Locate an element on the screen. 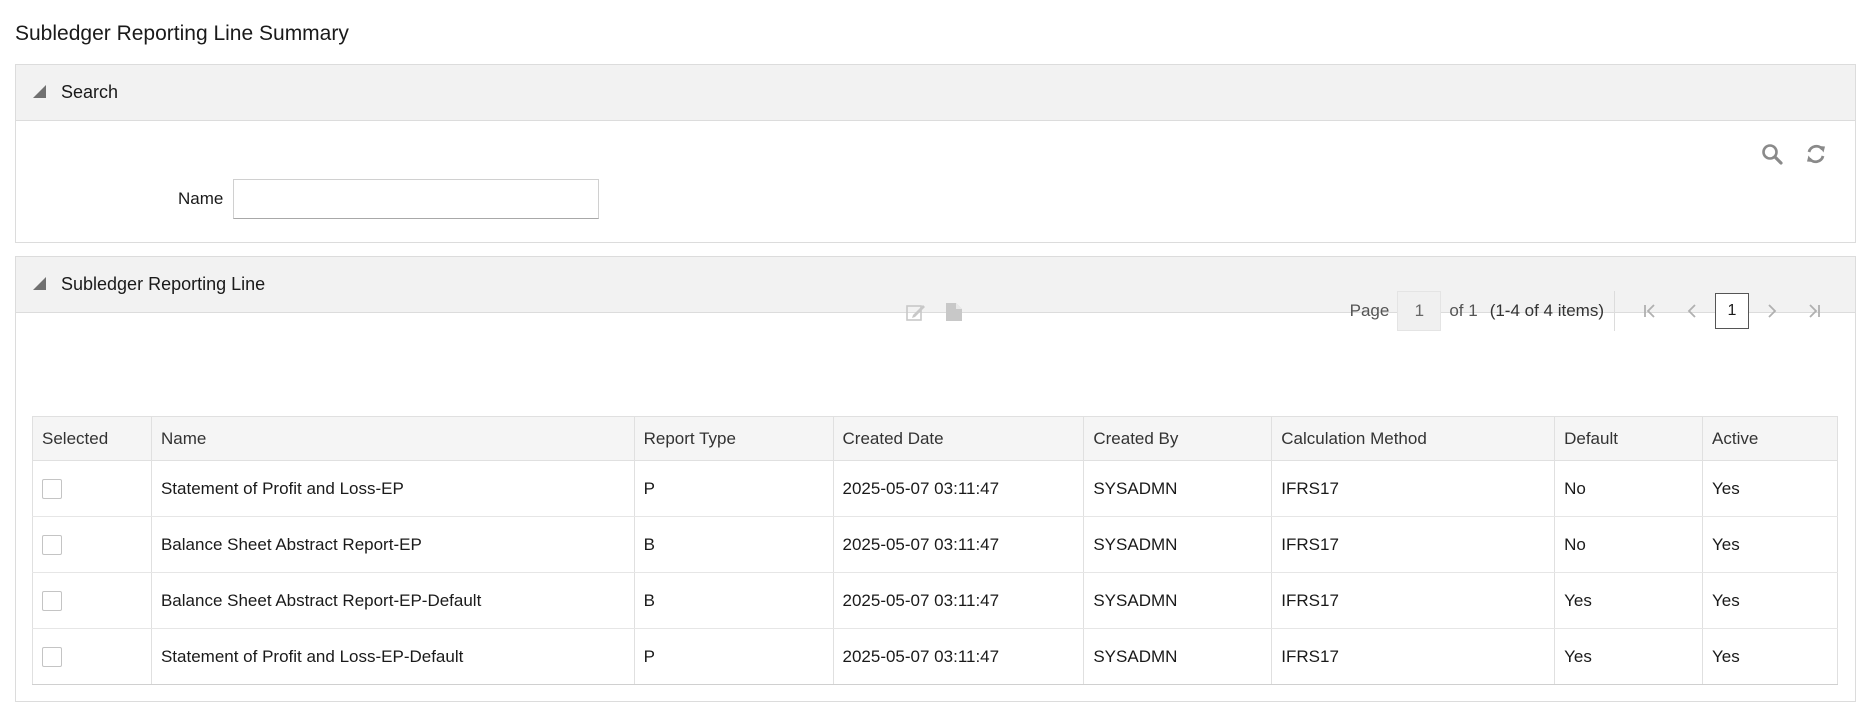  previous-page-icon is located at coordinates (1692, 311).